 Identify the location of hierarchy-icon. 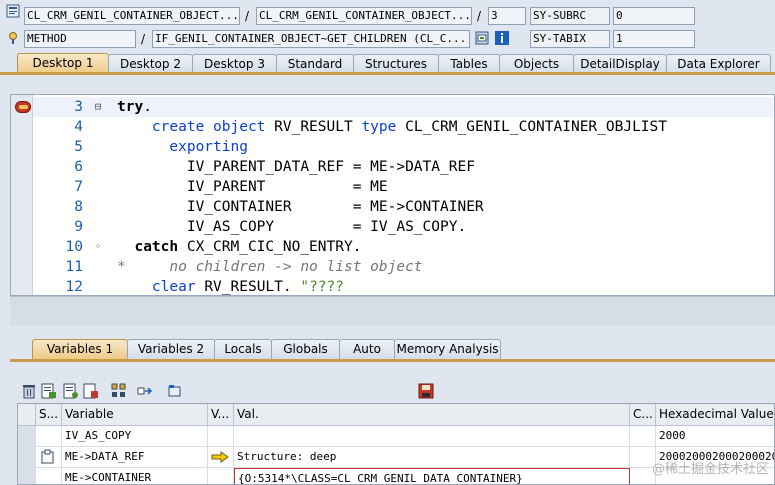
(119, 391).